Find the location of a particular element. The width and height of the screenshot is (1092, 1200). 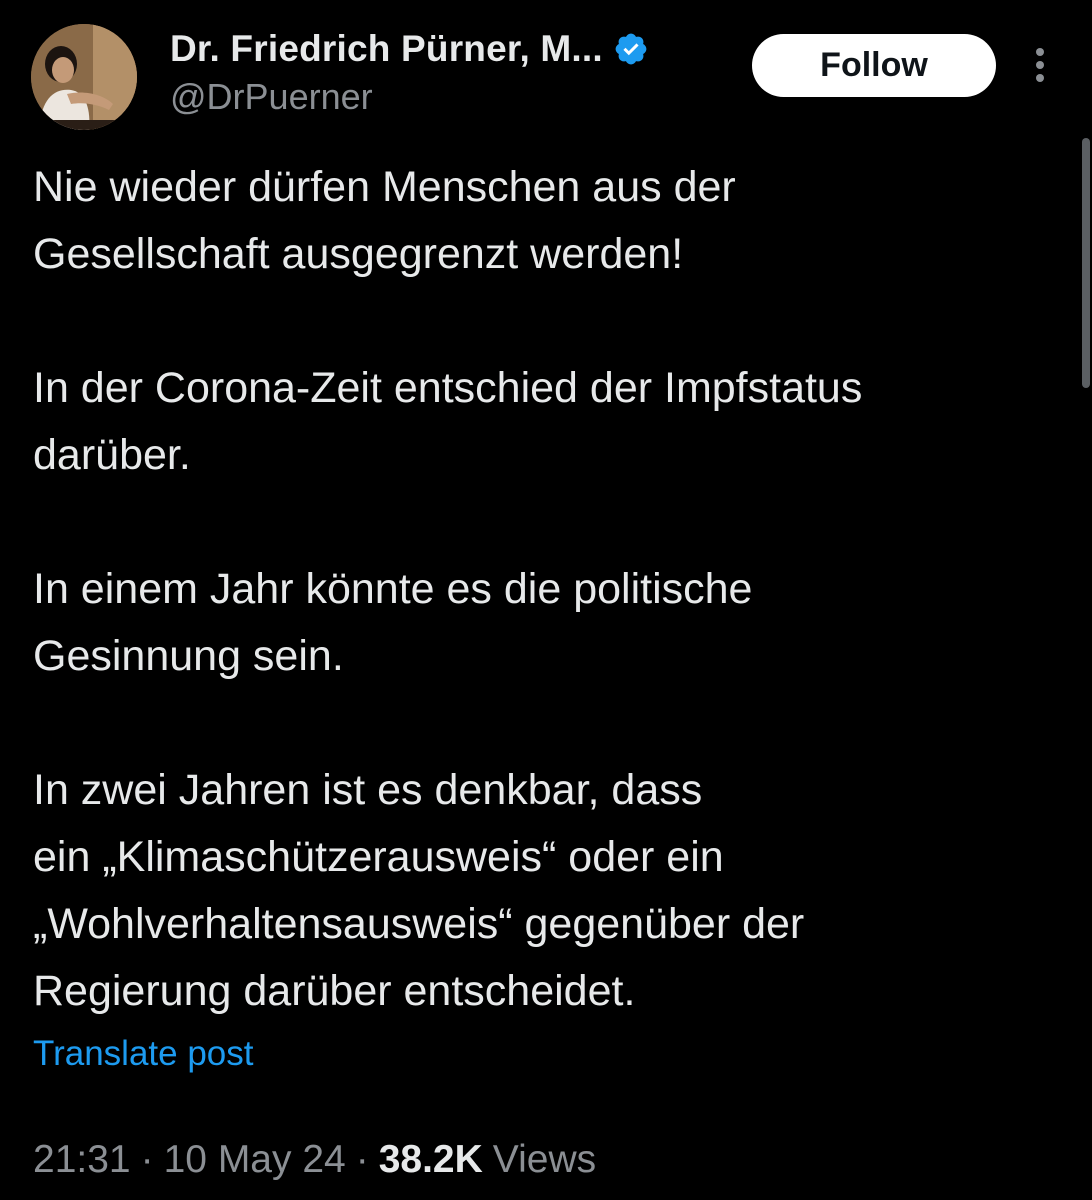

translate-post-link: Translate post is located at coordinates (143, 1054).